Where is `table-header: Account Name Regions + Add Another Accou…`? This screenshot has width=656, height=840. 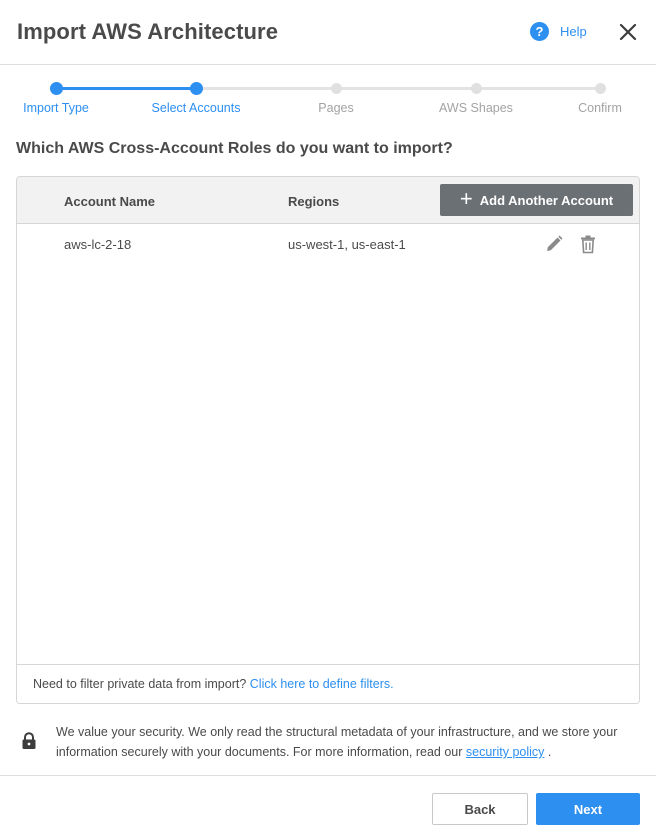 table-header: Account Name Regions + Add Another Accou… is located at coordinates (328, 200).